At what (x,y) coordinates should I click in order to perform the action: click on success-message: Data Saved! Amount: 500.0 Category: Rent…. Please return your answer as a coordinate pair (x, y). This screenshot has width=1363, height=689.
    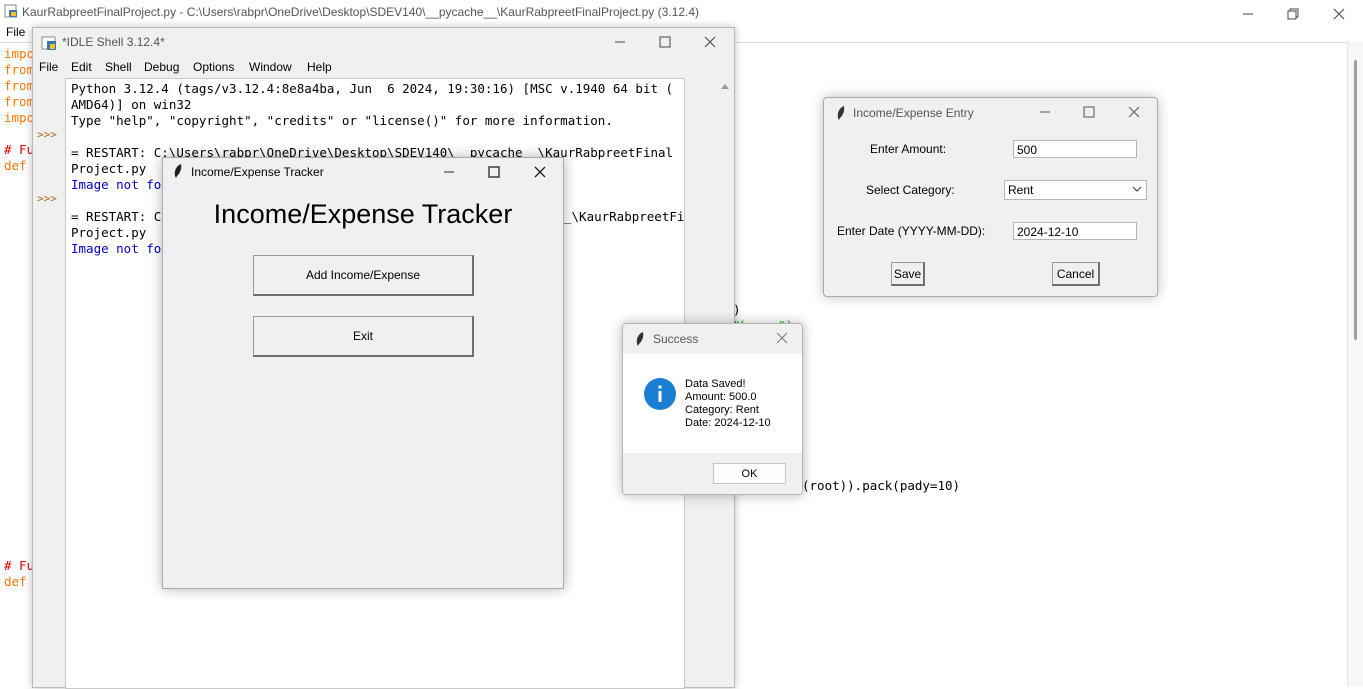
    Looking at the image, I should click on (728, 404).